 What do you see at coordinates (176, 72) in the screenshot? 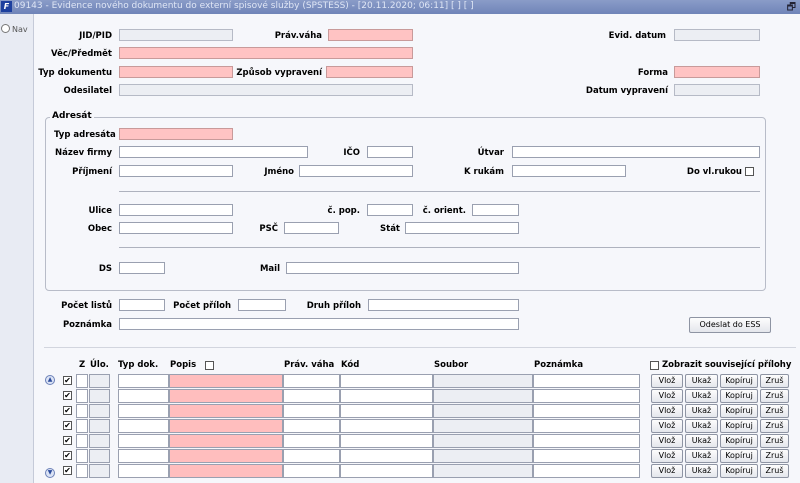
I see `typ-dokumentu-field` at bounding box center [176, 72].